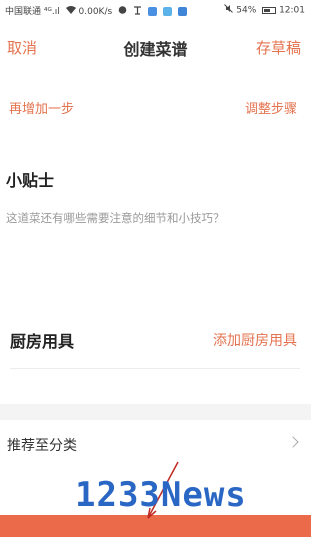 This screenshot has width=320, height=537. What do you see at coordinates (137, 11) in the screenshot?
I see `translate-icon` at bounding box center [137, 11].